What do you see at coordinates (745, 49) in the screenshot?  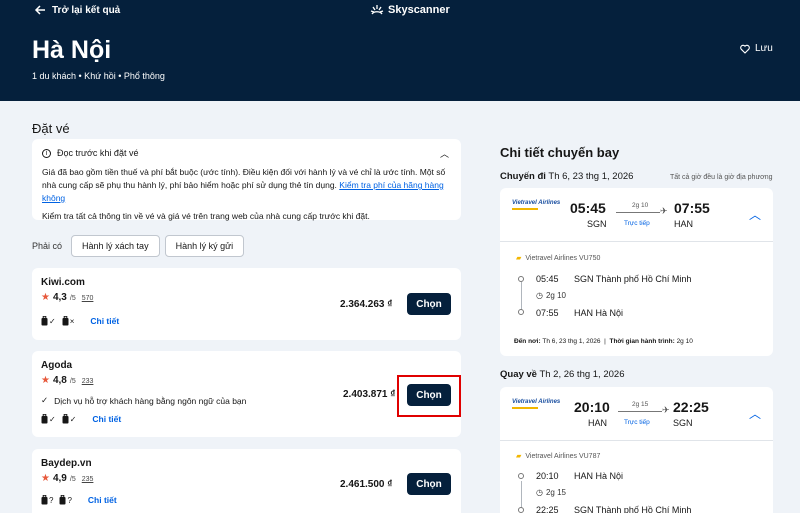 I see `heart-icon` at bounding box center [745, 49].